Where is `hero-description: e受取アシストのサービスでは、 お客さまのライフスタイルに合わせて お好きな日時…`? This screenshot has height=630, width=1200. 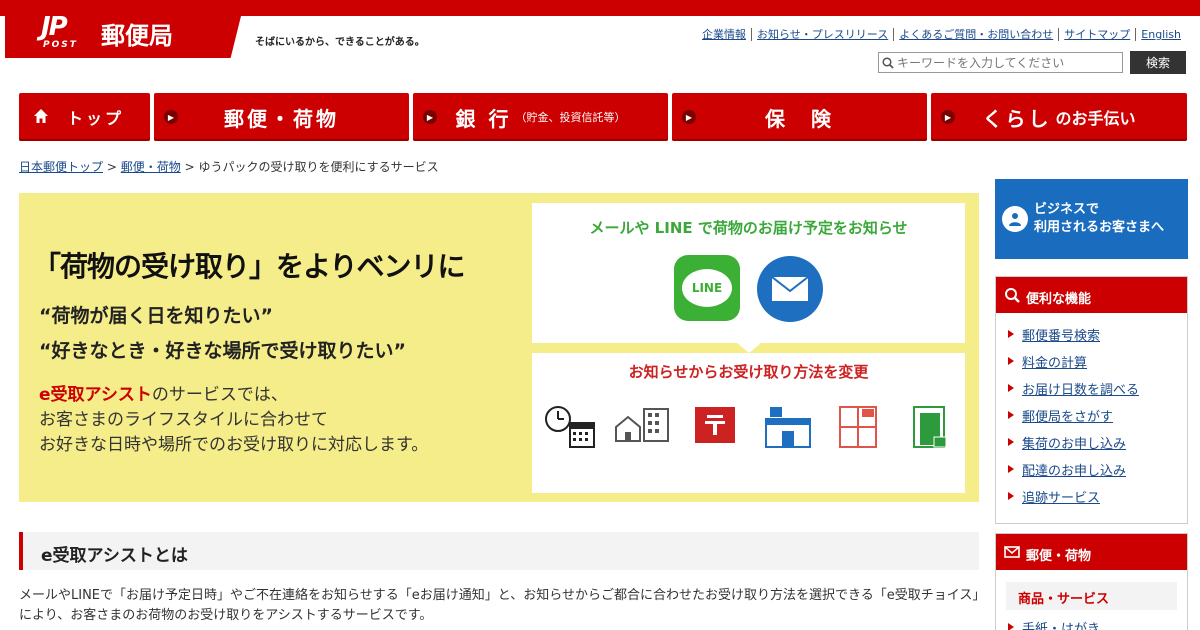
hero-description: e受取アシストのサービスでは、 お客さまのライフスタイルに合わせて お好きな日時… is located at coordinates (234, 420).